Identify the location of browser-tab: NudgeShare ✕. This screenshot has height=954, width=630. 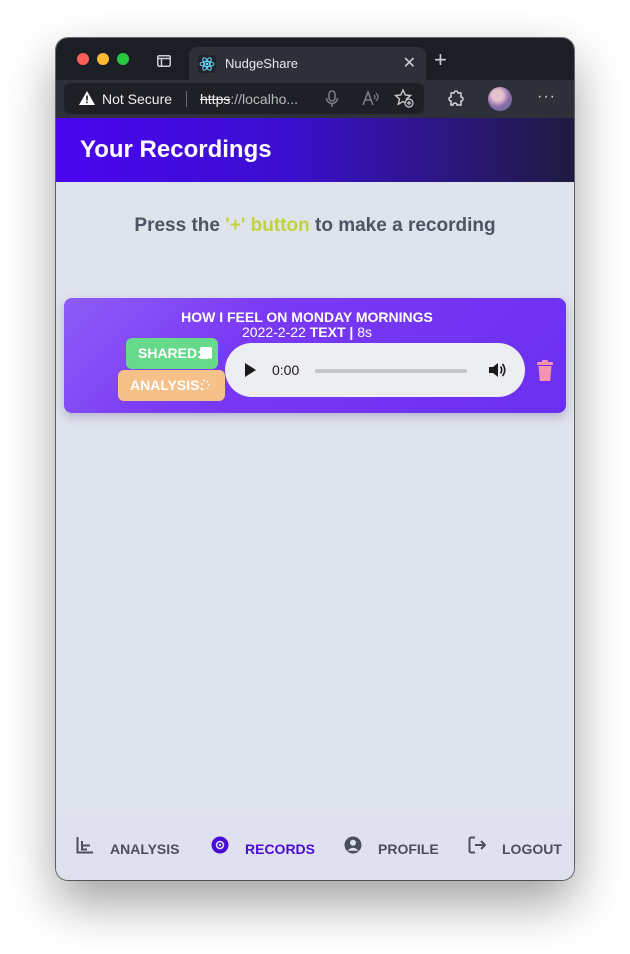
(307, 63).